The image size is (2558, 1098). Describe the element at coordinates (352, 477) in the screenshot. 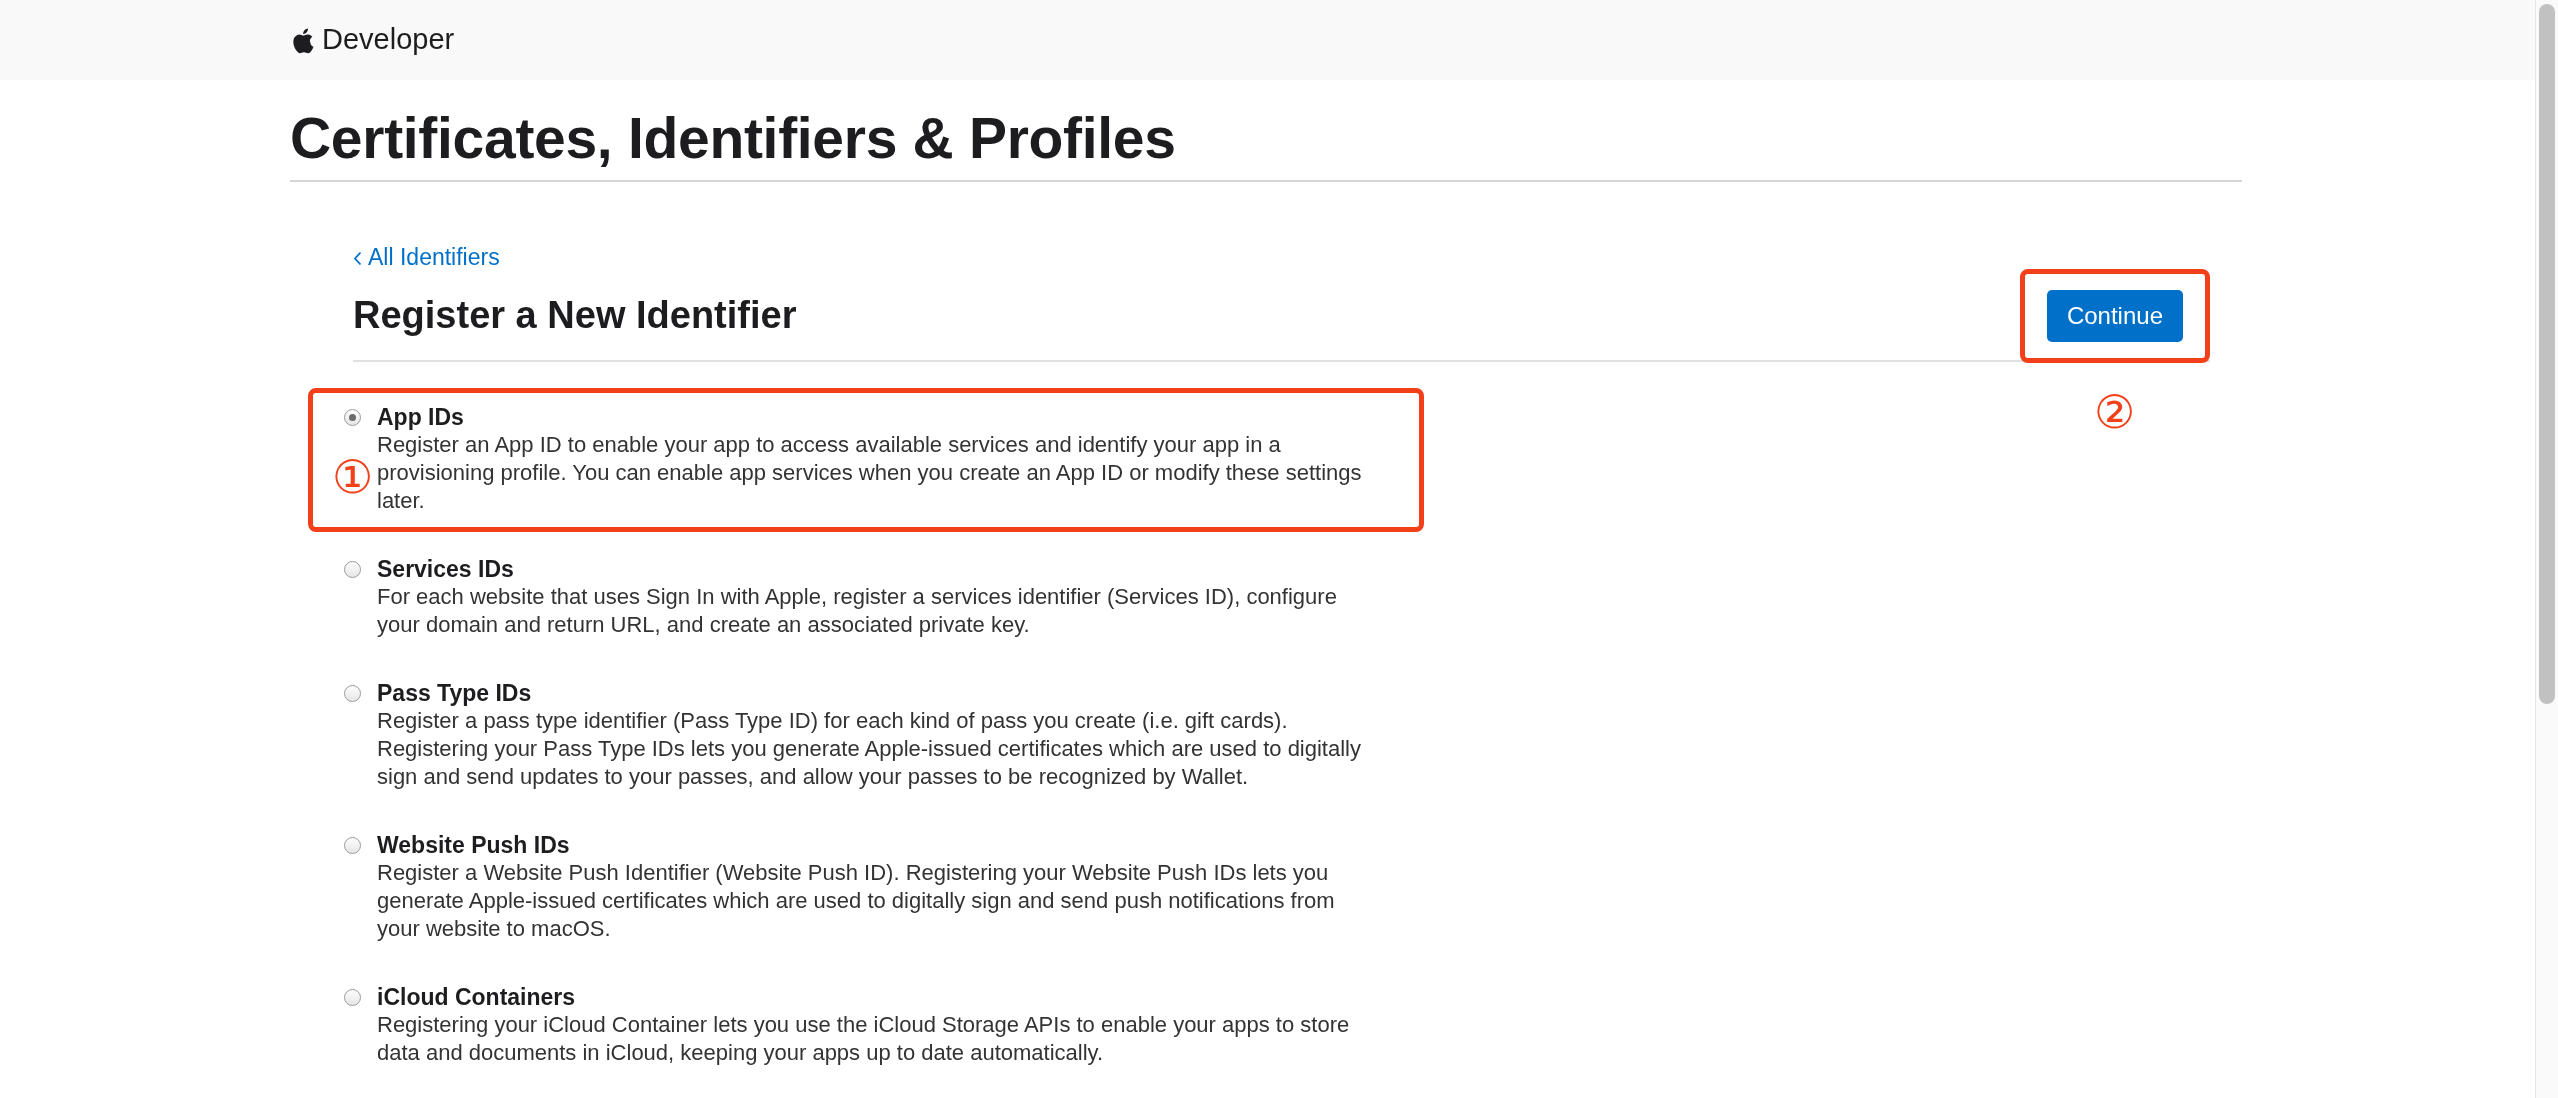

I see `step-number: ①` at that location.